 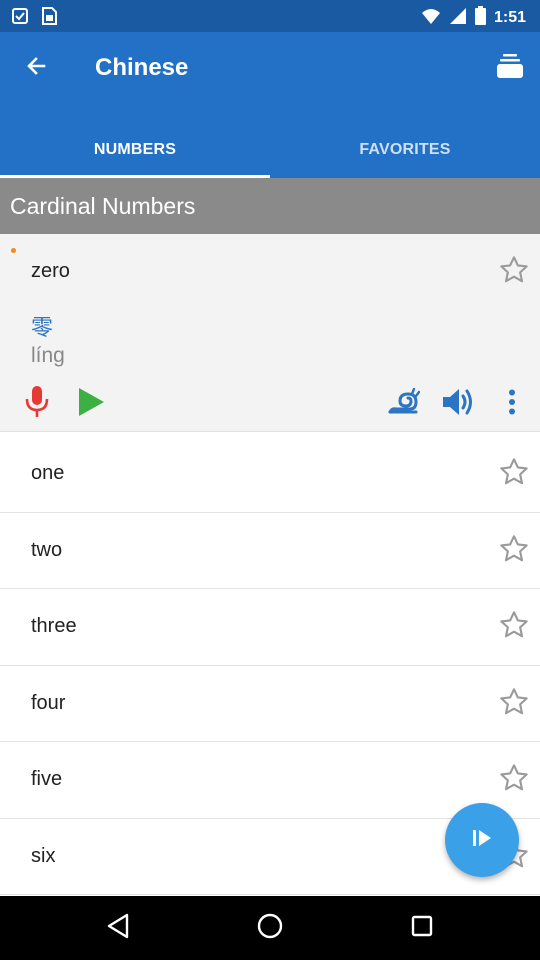 I want to click on play-button, so click(x=91, y=404).